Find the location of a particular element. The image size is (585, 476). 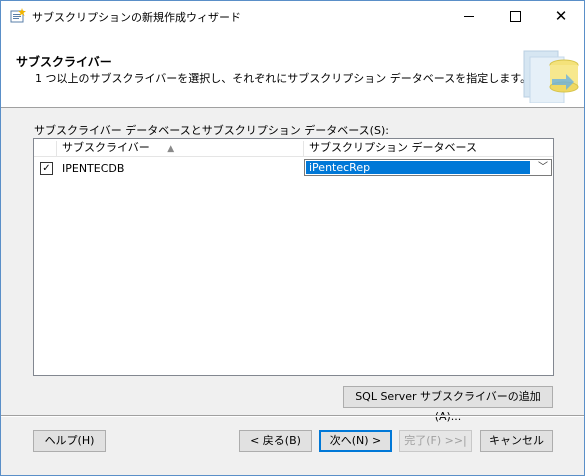

footer-divider-highlight is located at coordinates (292, 416).